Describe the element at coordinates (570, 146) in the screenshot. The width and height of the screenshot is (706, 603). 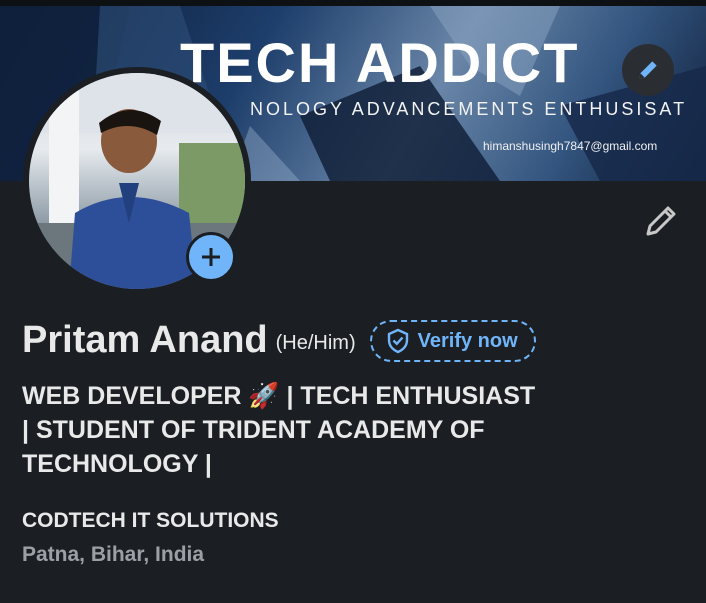
I see `banner-email: himanshusingh7847@gmail.com` at that location.